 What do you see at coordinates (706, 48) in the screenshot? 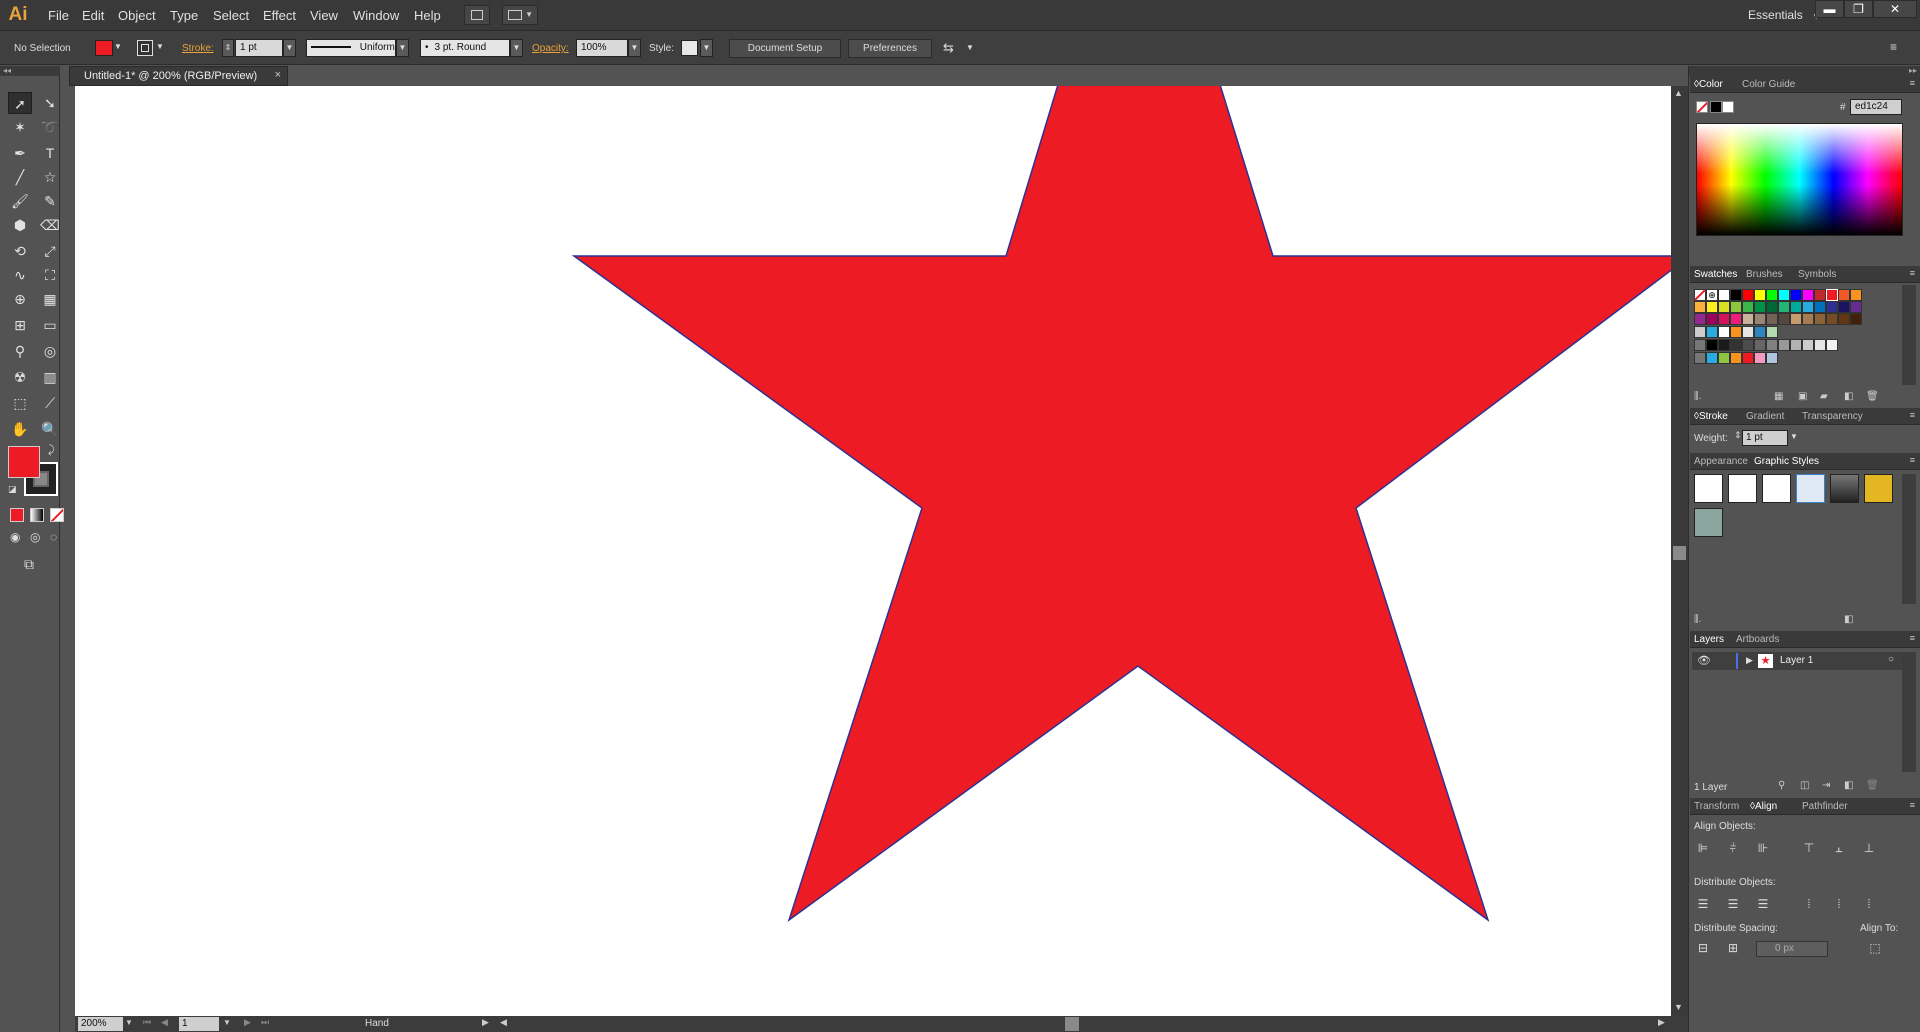
I see `style-dropdown: ▼` at bounding box center [706, 48].